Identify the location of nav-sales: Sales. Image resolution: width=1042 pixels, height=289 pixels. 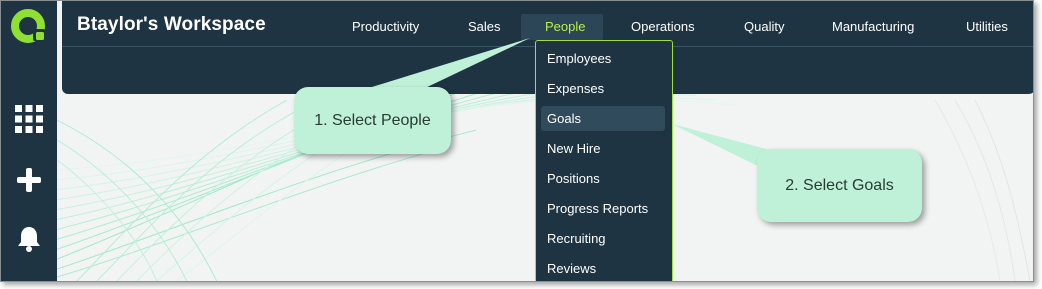
(484, 27).